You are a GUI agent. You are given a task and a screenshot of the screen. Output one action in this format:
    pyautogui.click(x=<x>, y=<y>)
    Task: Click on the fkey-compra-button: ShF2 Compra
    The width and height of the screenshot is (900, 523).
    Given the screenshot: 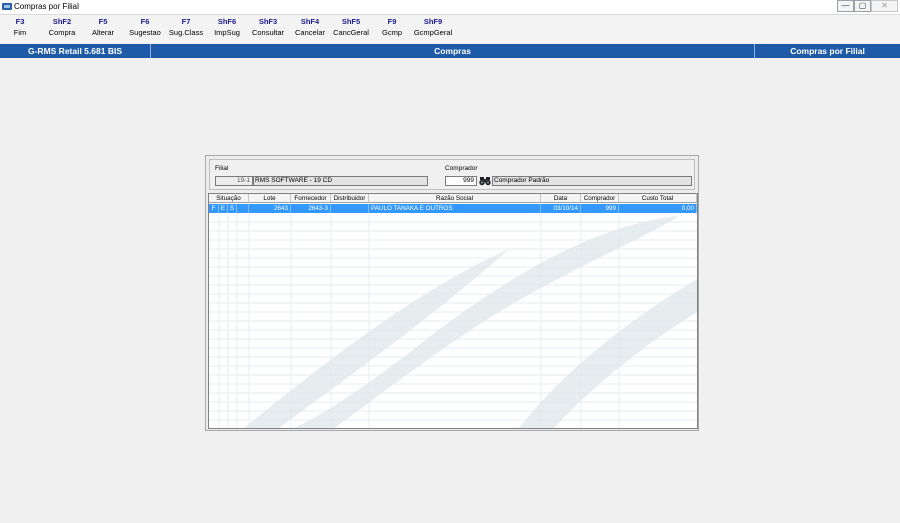 What is the action you would take?
    pyautogui.click(x=62, y=28)
    